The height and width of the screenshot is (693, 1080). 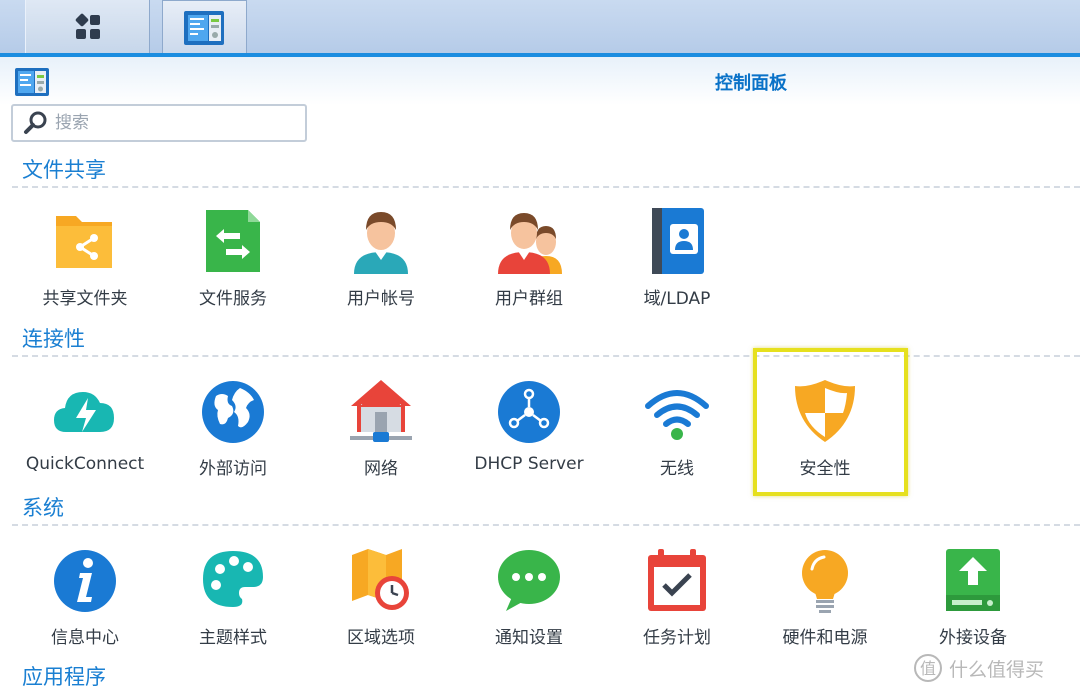 What do you see at coordinates (175, 123) in the screenshot?
I see `search-input` at bounding box center [175, 123].